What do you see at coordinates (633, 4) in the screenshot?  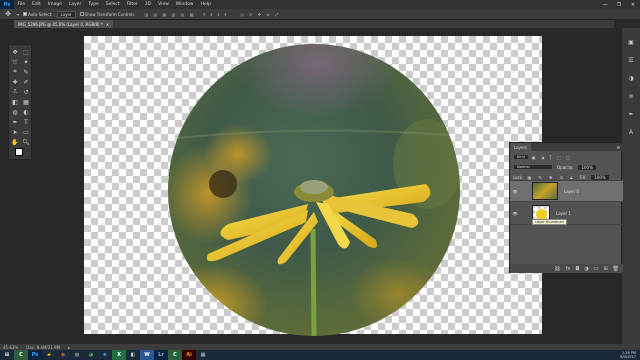 I see `close-button: ✕` at bounding box center [633, 4].